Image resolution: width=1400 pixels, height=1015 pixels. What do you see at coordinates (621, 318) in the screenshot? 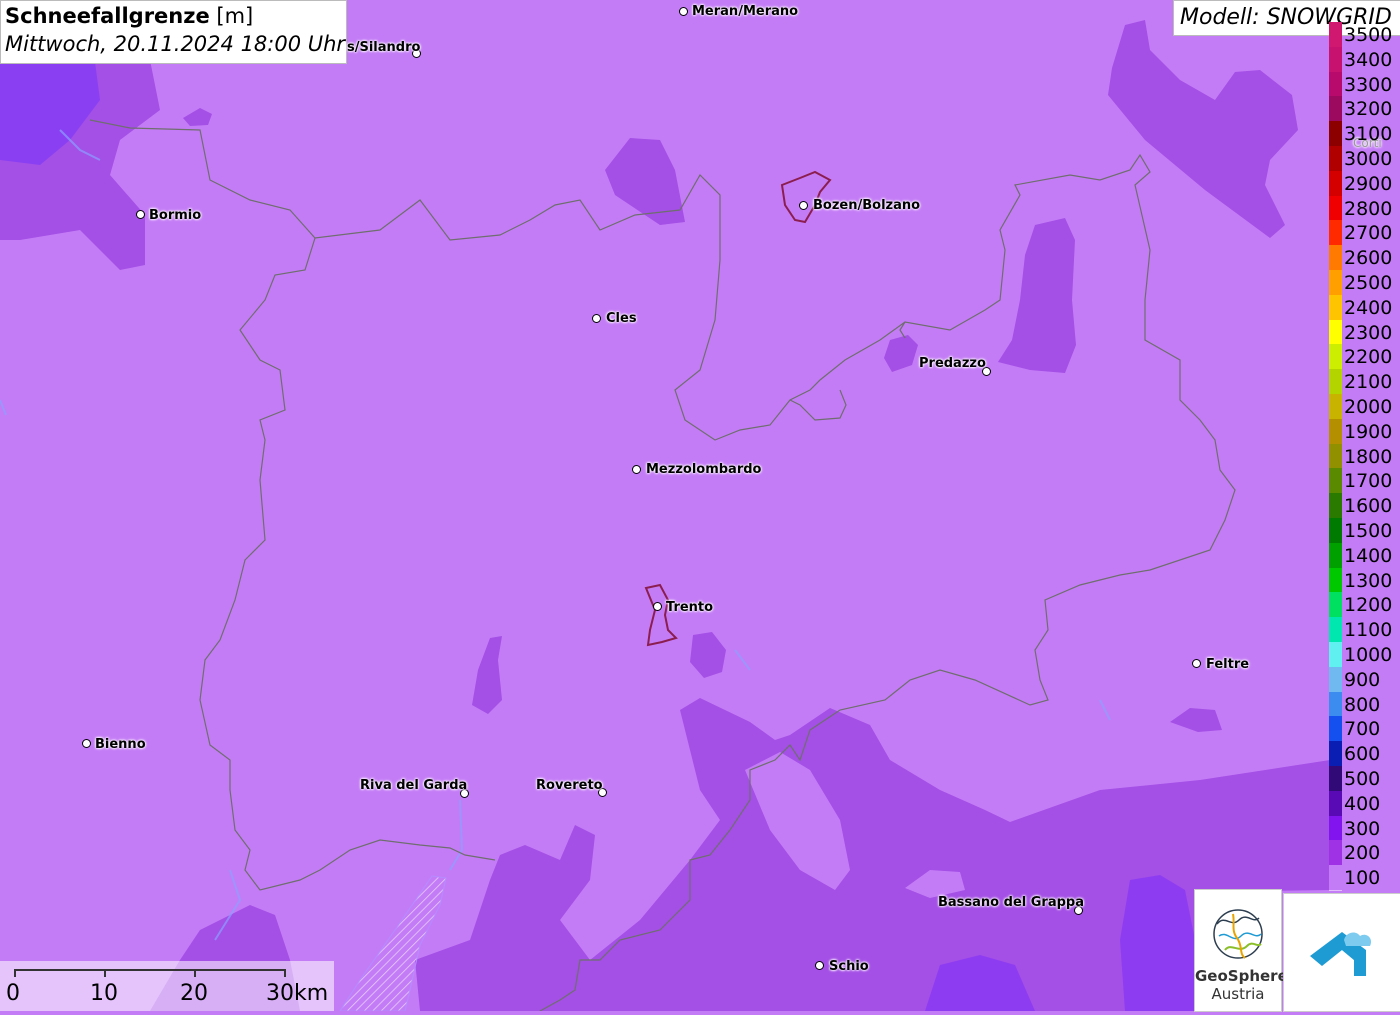
I see `city-label-cles: Cles` at bounding box center [621, 318].